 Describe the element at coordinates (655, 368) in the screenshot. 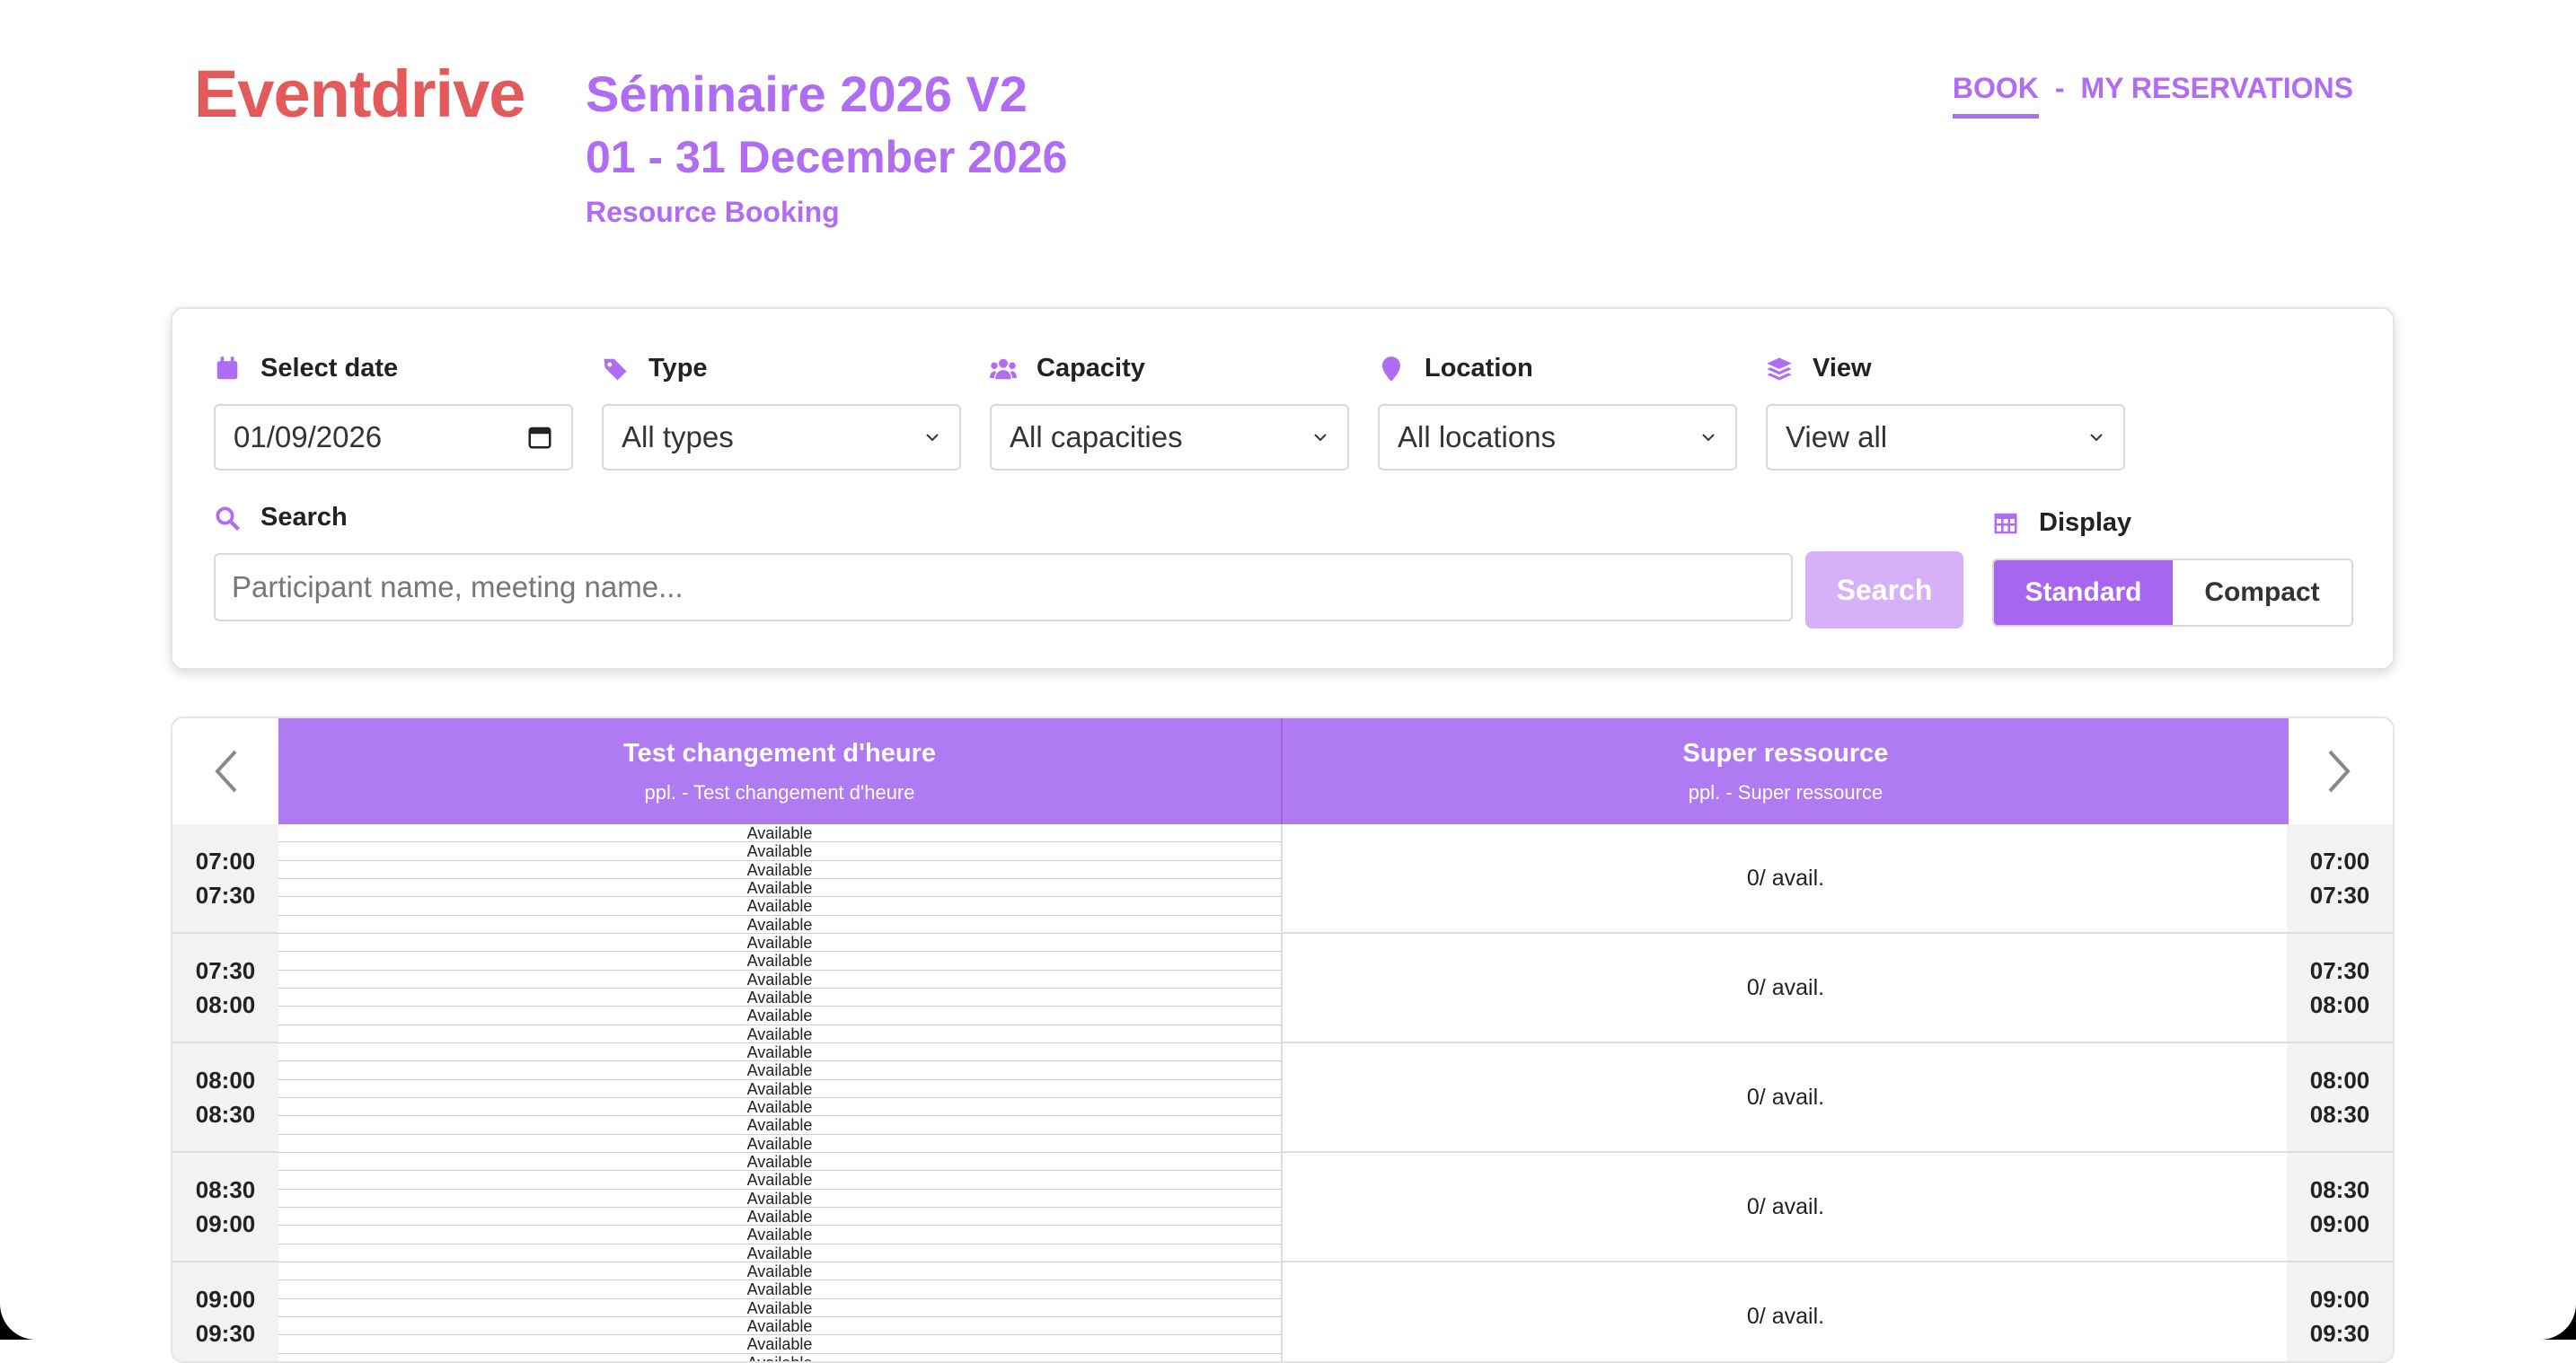

I see `type-label: Type` at that location.